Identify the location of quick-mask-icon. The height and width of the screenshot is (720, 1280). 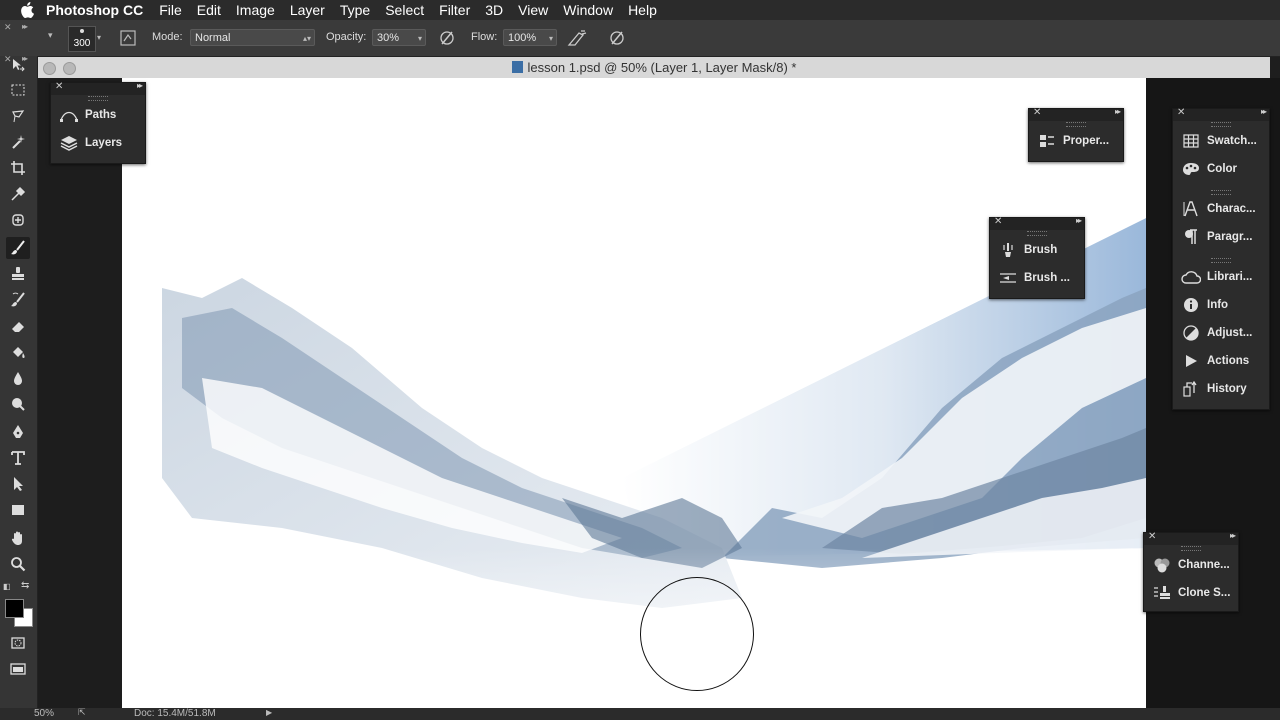
(18, 643).